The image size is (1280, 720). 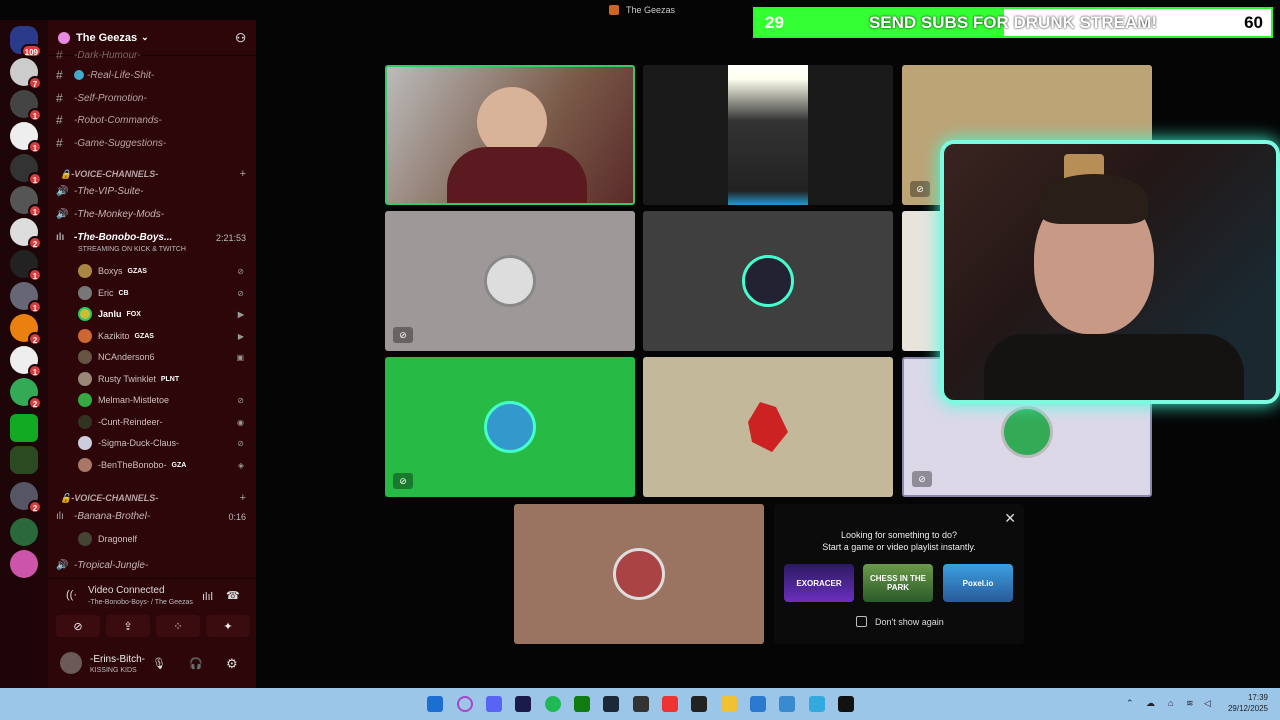 What do you see at coordinates (26, 330) in the screenshot?
I see `server-icon-9: 2` at bounding box center [26, 330].